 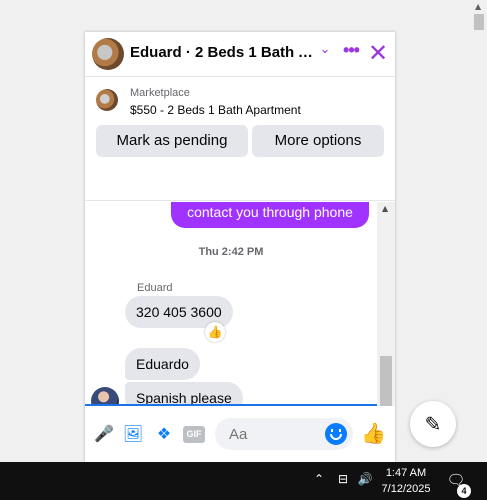 I want to click on network-icon: ⊟, so click(x=343, y=480).